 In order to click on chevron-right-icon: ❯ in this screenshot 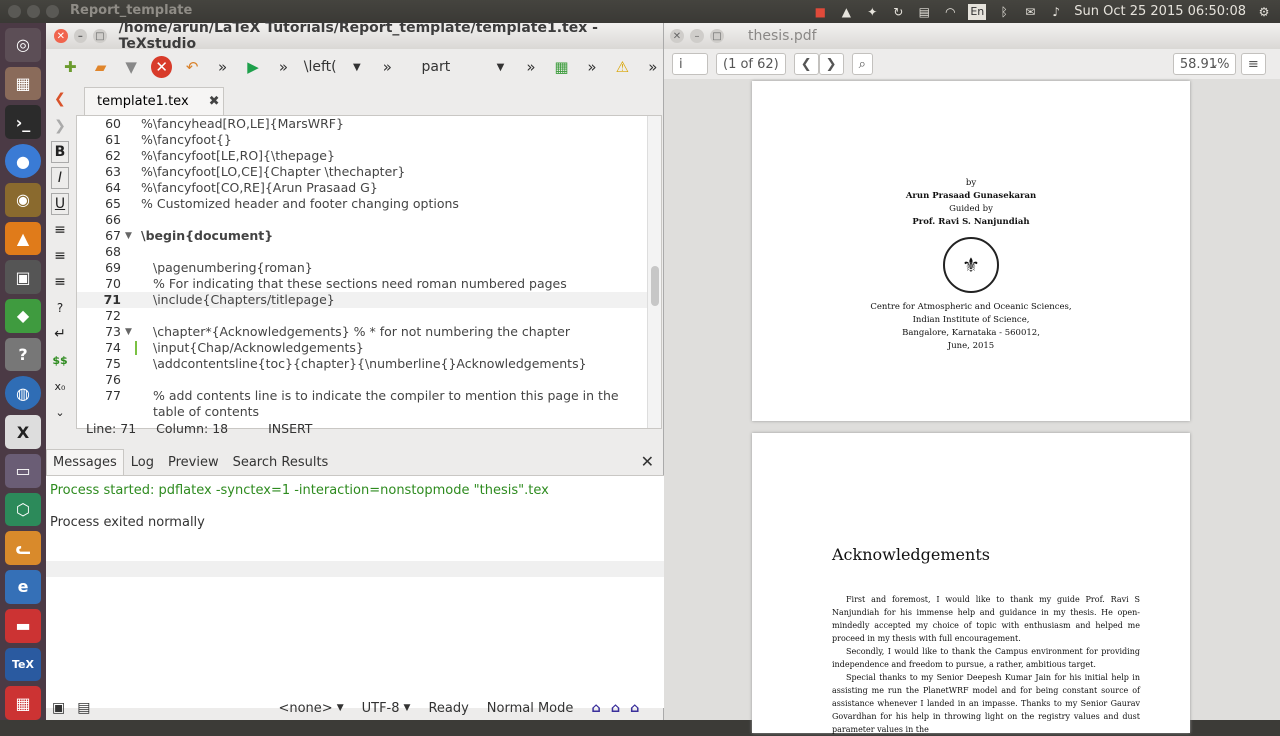, I will do `click(60, 126)`.